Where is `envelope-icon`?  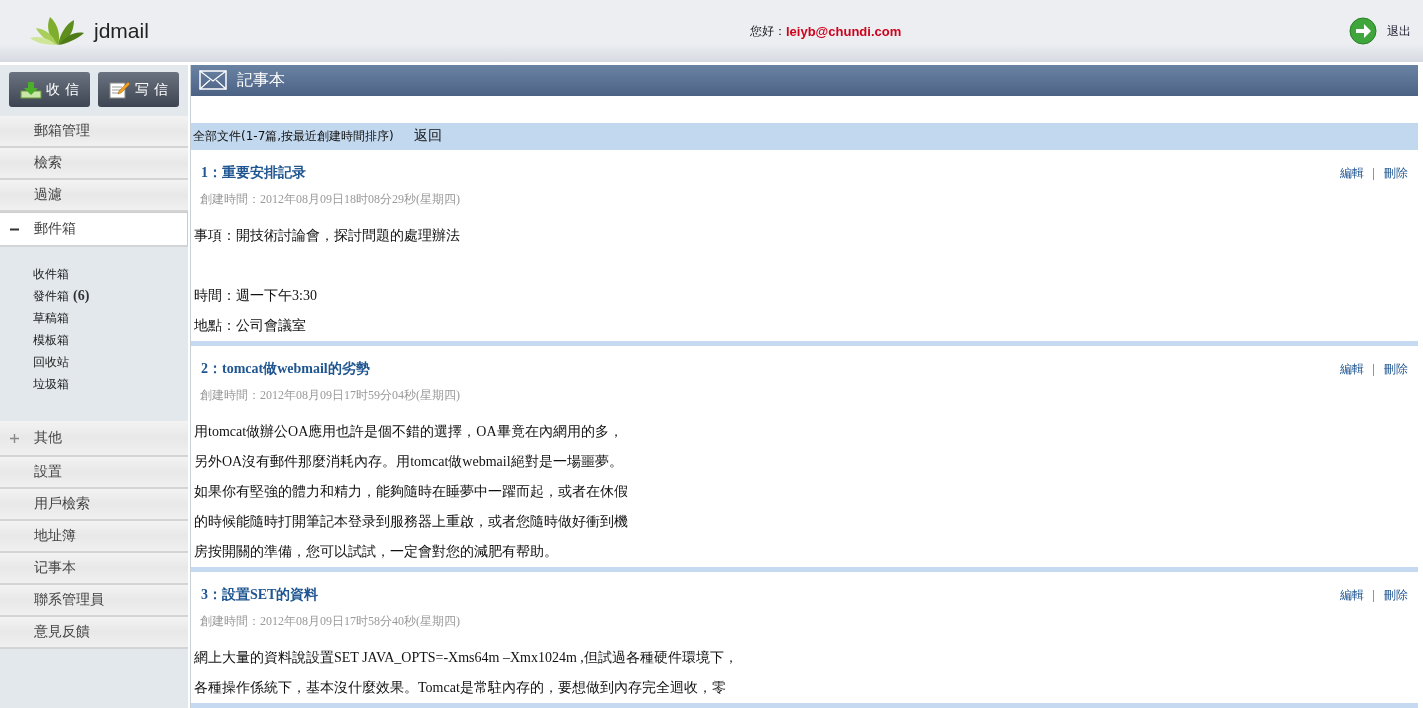 envelope-icon is located at coordinates (213, 80).